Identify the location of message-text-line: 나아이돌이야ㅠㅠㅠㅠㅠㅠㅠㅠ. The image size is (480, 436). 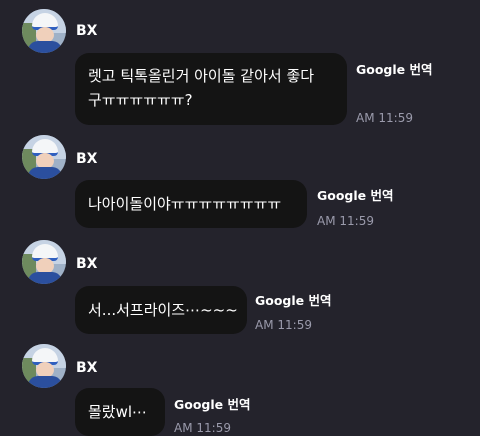
(185, 204).